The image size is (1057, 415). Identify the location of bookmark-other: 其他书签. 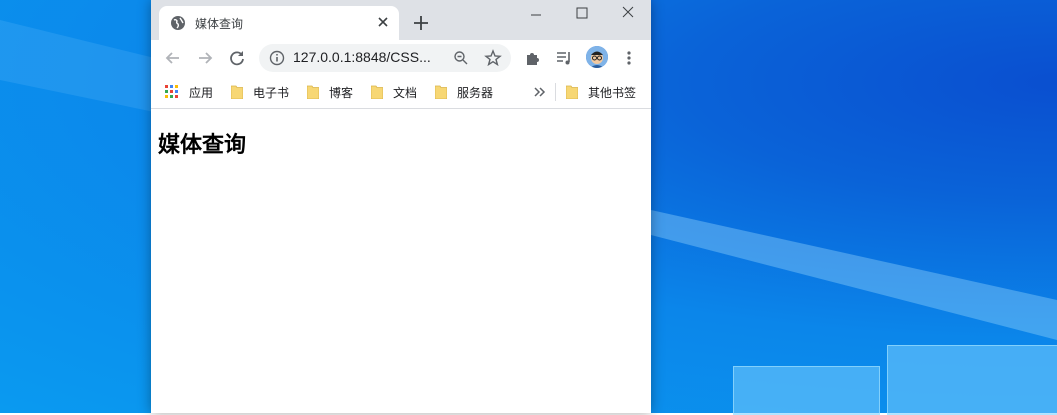
(601, 92).